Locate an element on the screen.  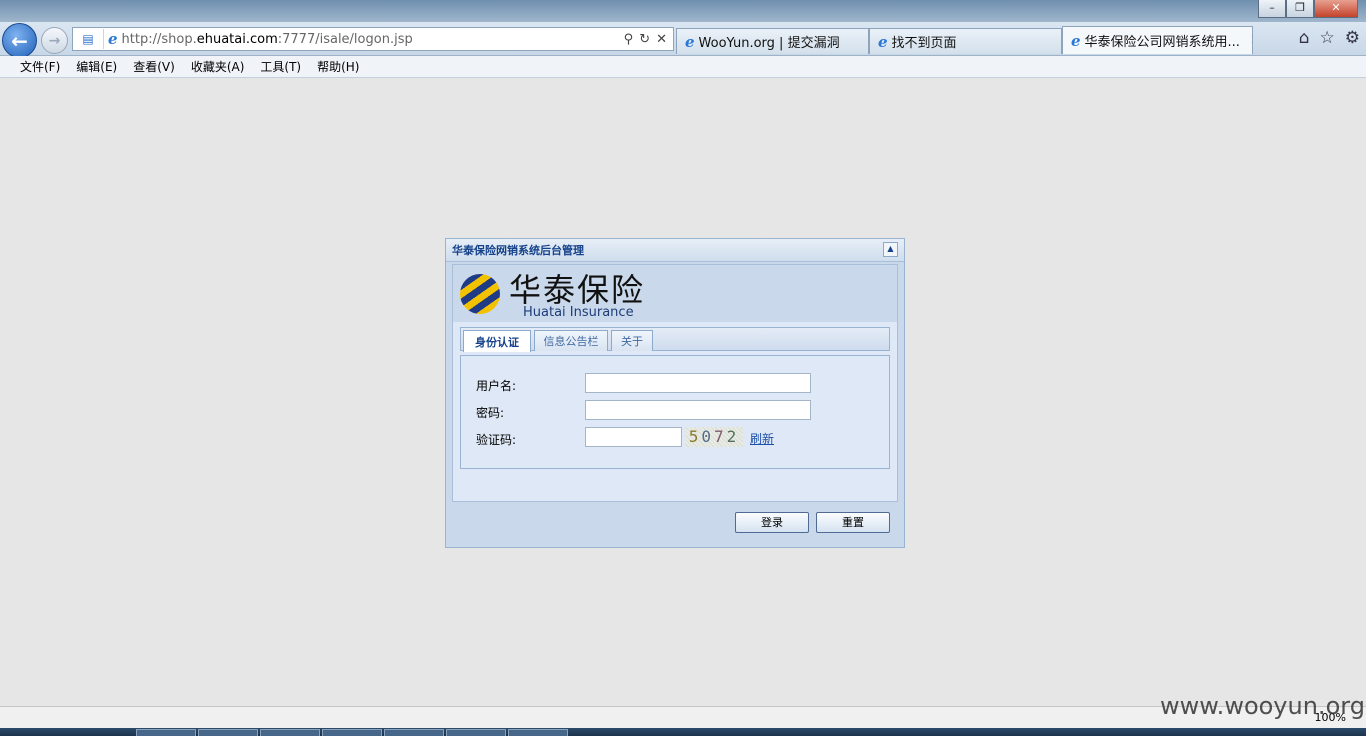
logo-english-text: Huatai Insurance is located at coordinates (578, 312).